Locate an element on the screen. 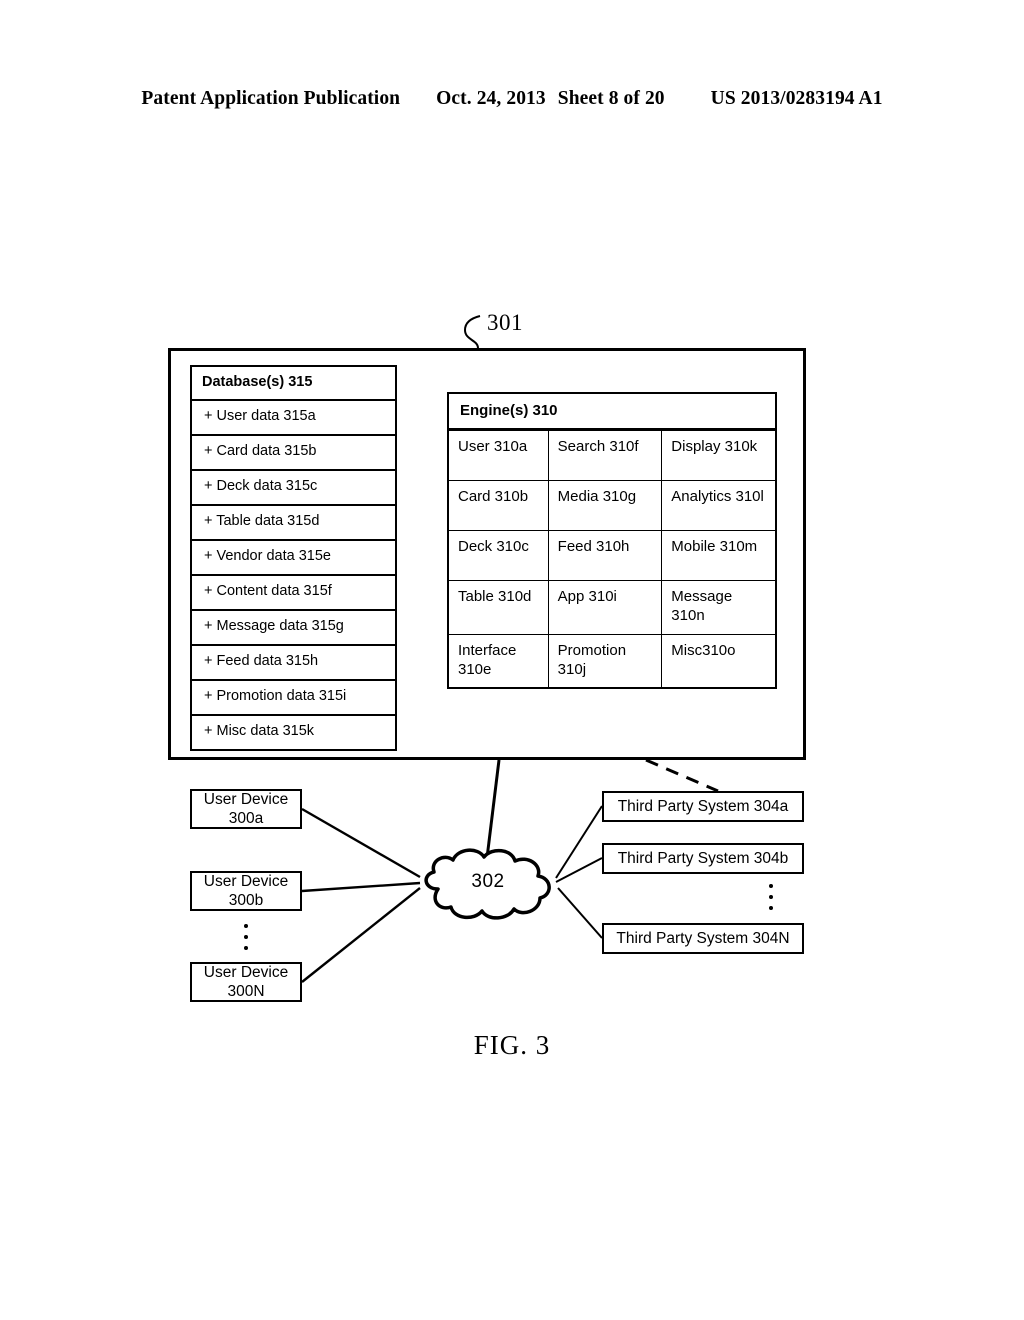 Image resolution: width=1024 pixels, height=1320 pixels. link-network-to-third-party-304N is located at coordinates (580, 913).